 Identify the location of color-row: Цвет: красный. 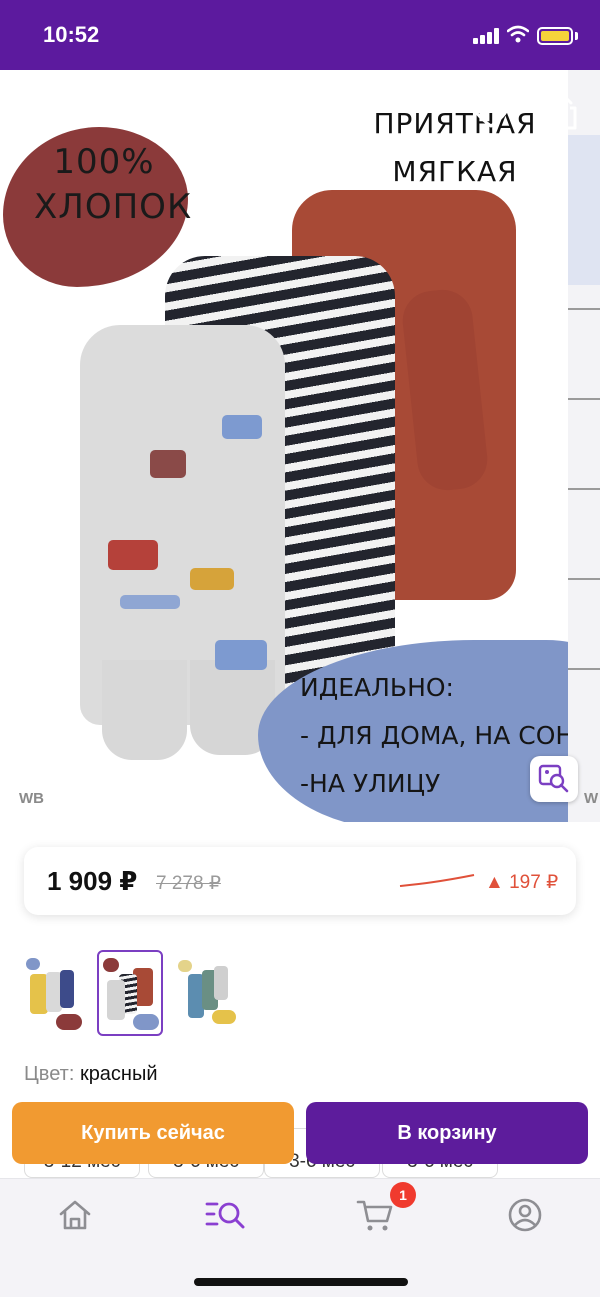
(91, 1074).